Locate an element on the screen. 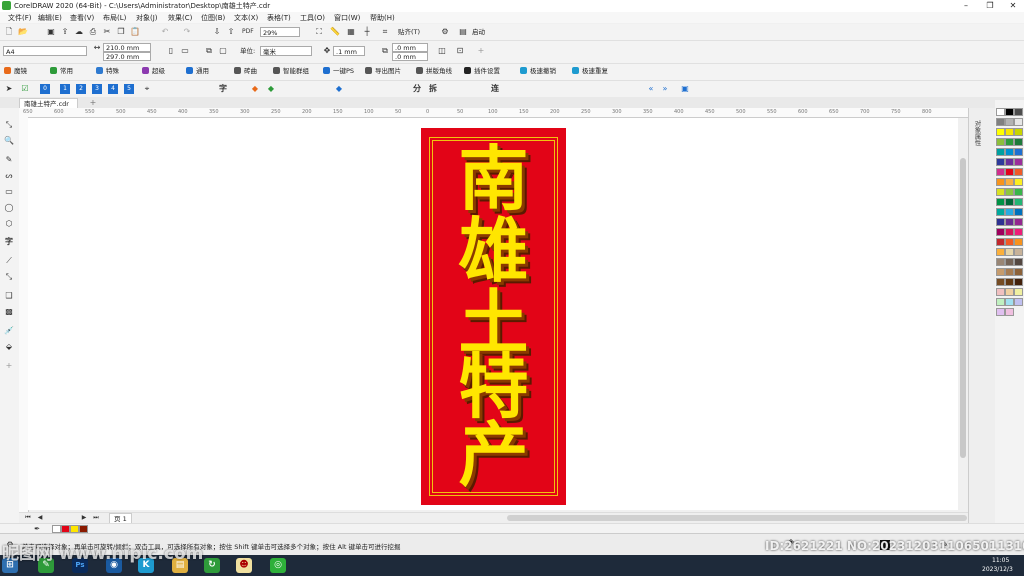 The image size is (1024, 576). units-select: 毫米 is located at coordinates (286, 51).